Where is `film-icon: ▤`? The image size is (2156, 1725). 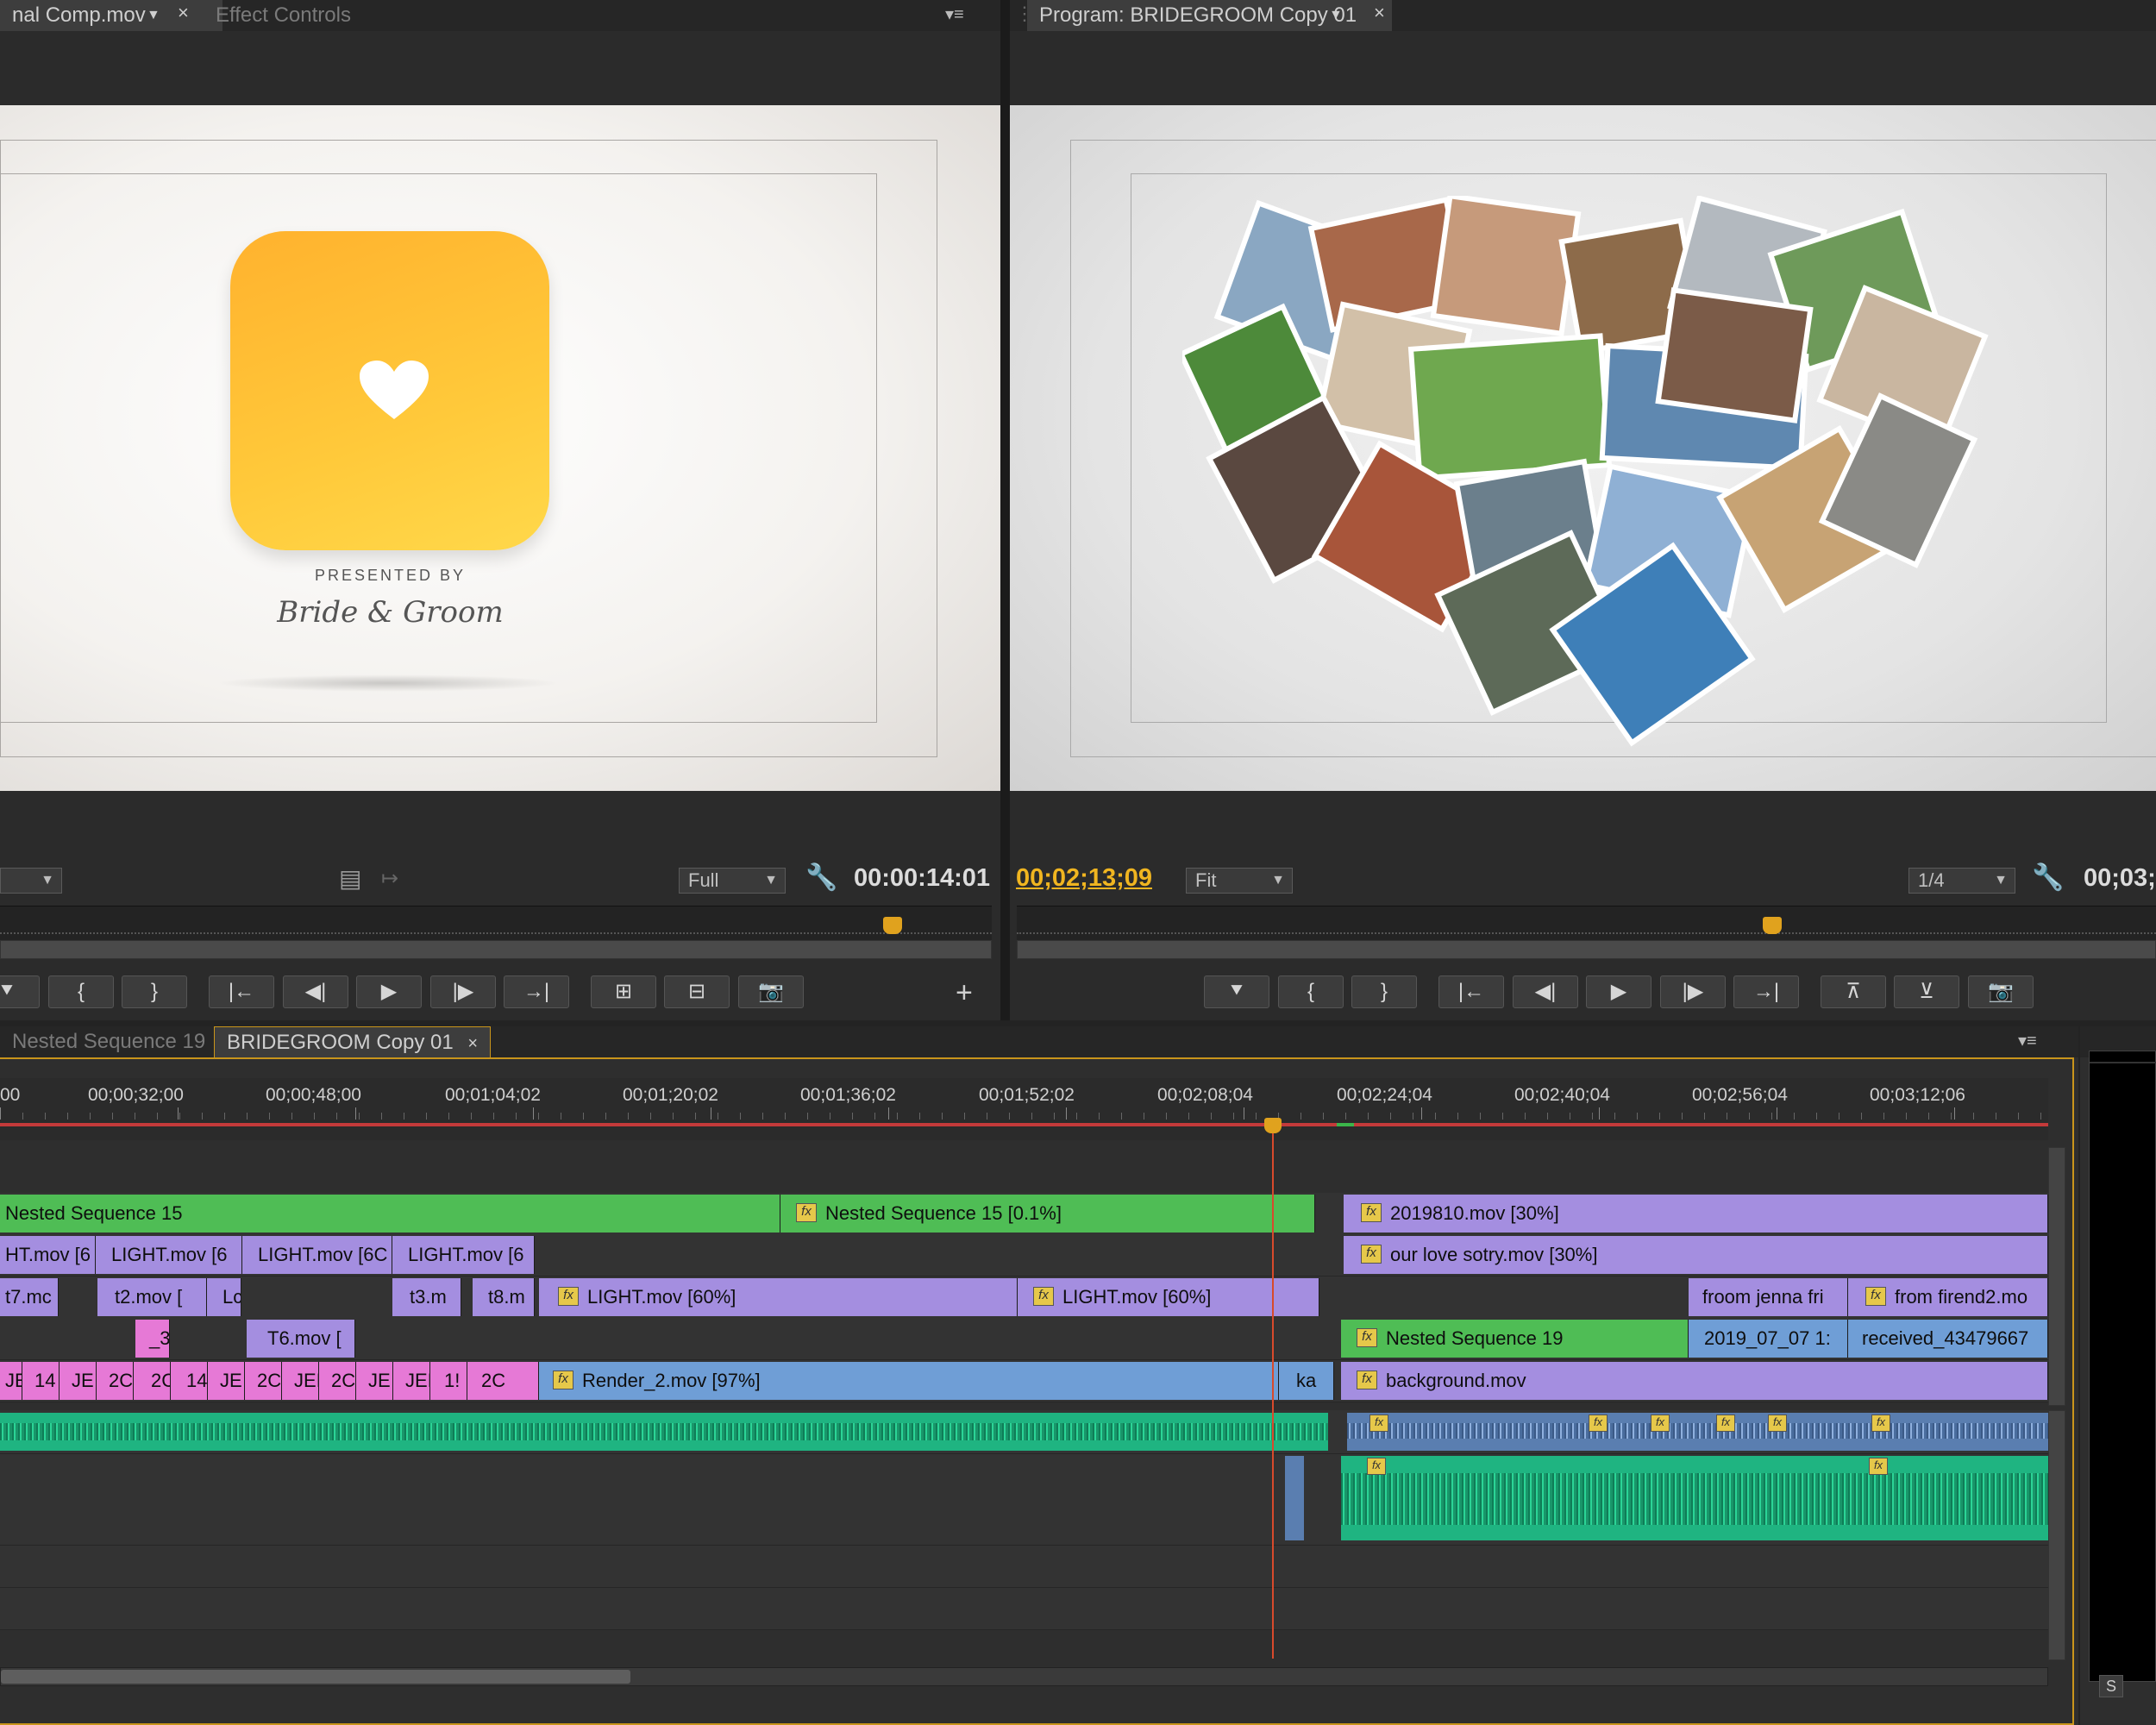
film-icon: ▤ is located at coordinates (350, 879).